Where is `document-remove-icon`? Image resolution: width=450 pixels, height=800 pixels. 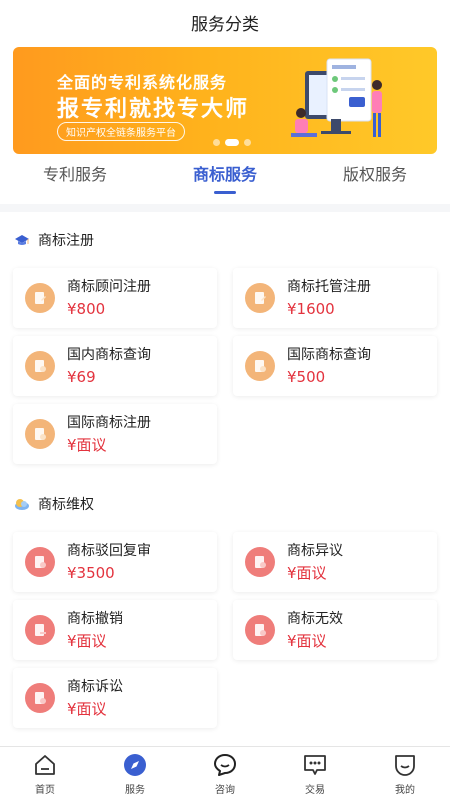 document-remove-icon is located at coordinates (40, 630).